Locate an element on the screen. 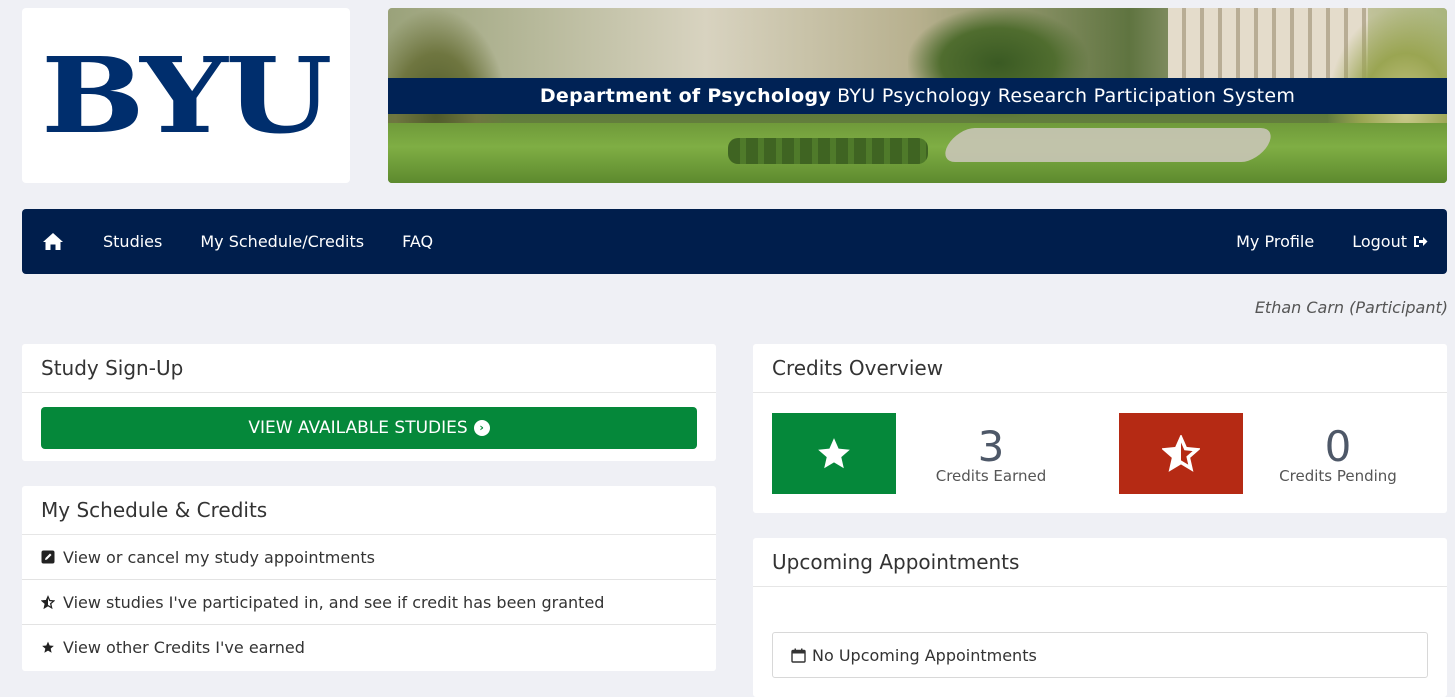  list-item-appointments: View or cancel my study appointments is located at coordinates (369, 557).